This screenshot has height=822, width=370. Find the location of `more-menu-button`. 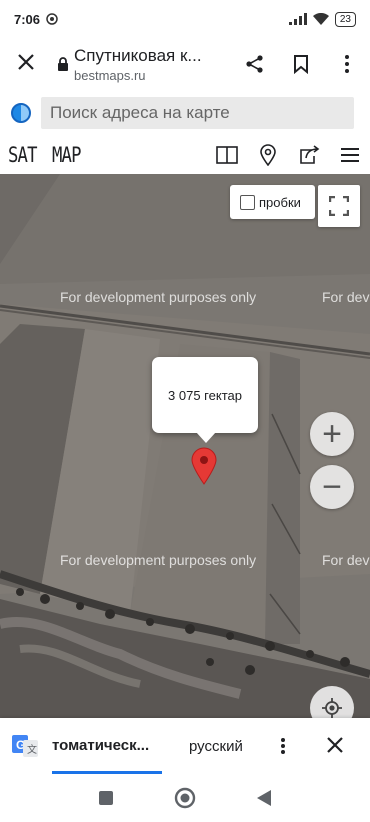

more-menu-button is located at coordinates (347, 64).